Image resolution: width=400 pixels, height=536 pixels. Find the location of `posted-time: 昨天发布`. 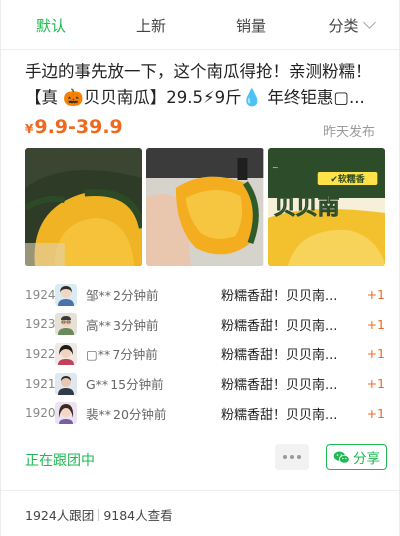

posted-time: 昨天发布 is located at coordinates (348, 132).